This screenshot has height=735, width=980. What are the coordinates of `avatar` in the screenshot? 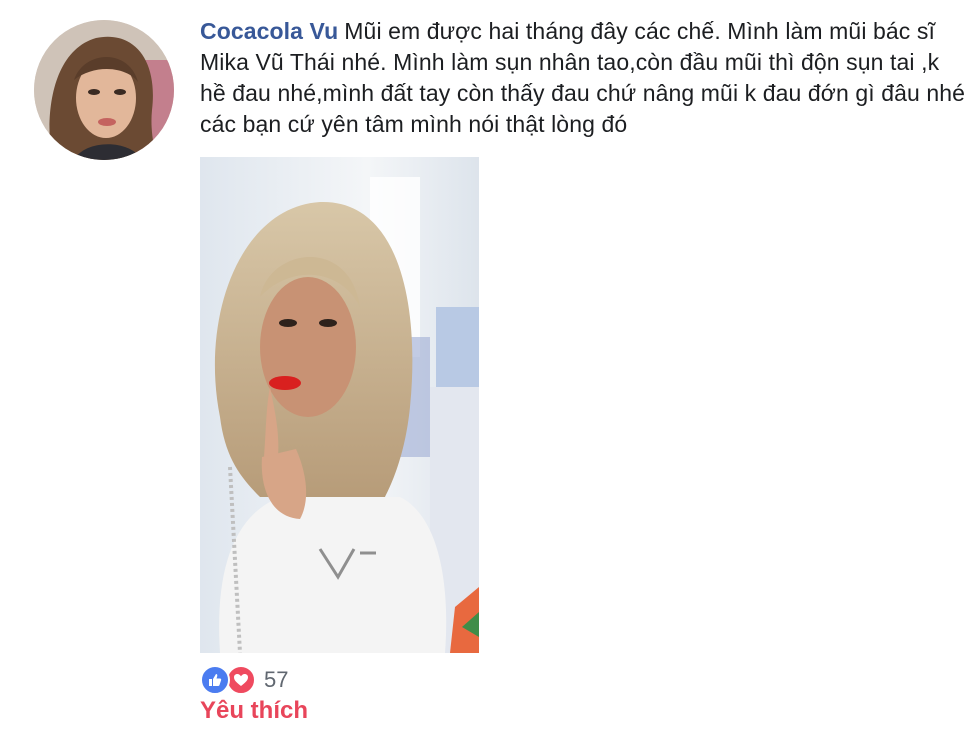 It's located at (104, 90).